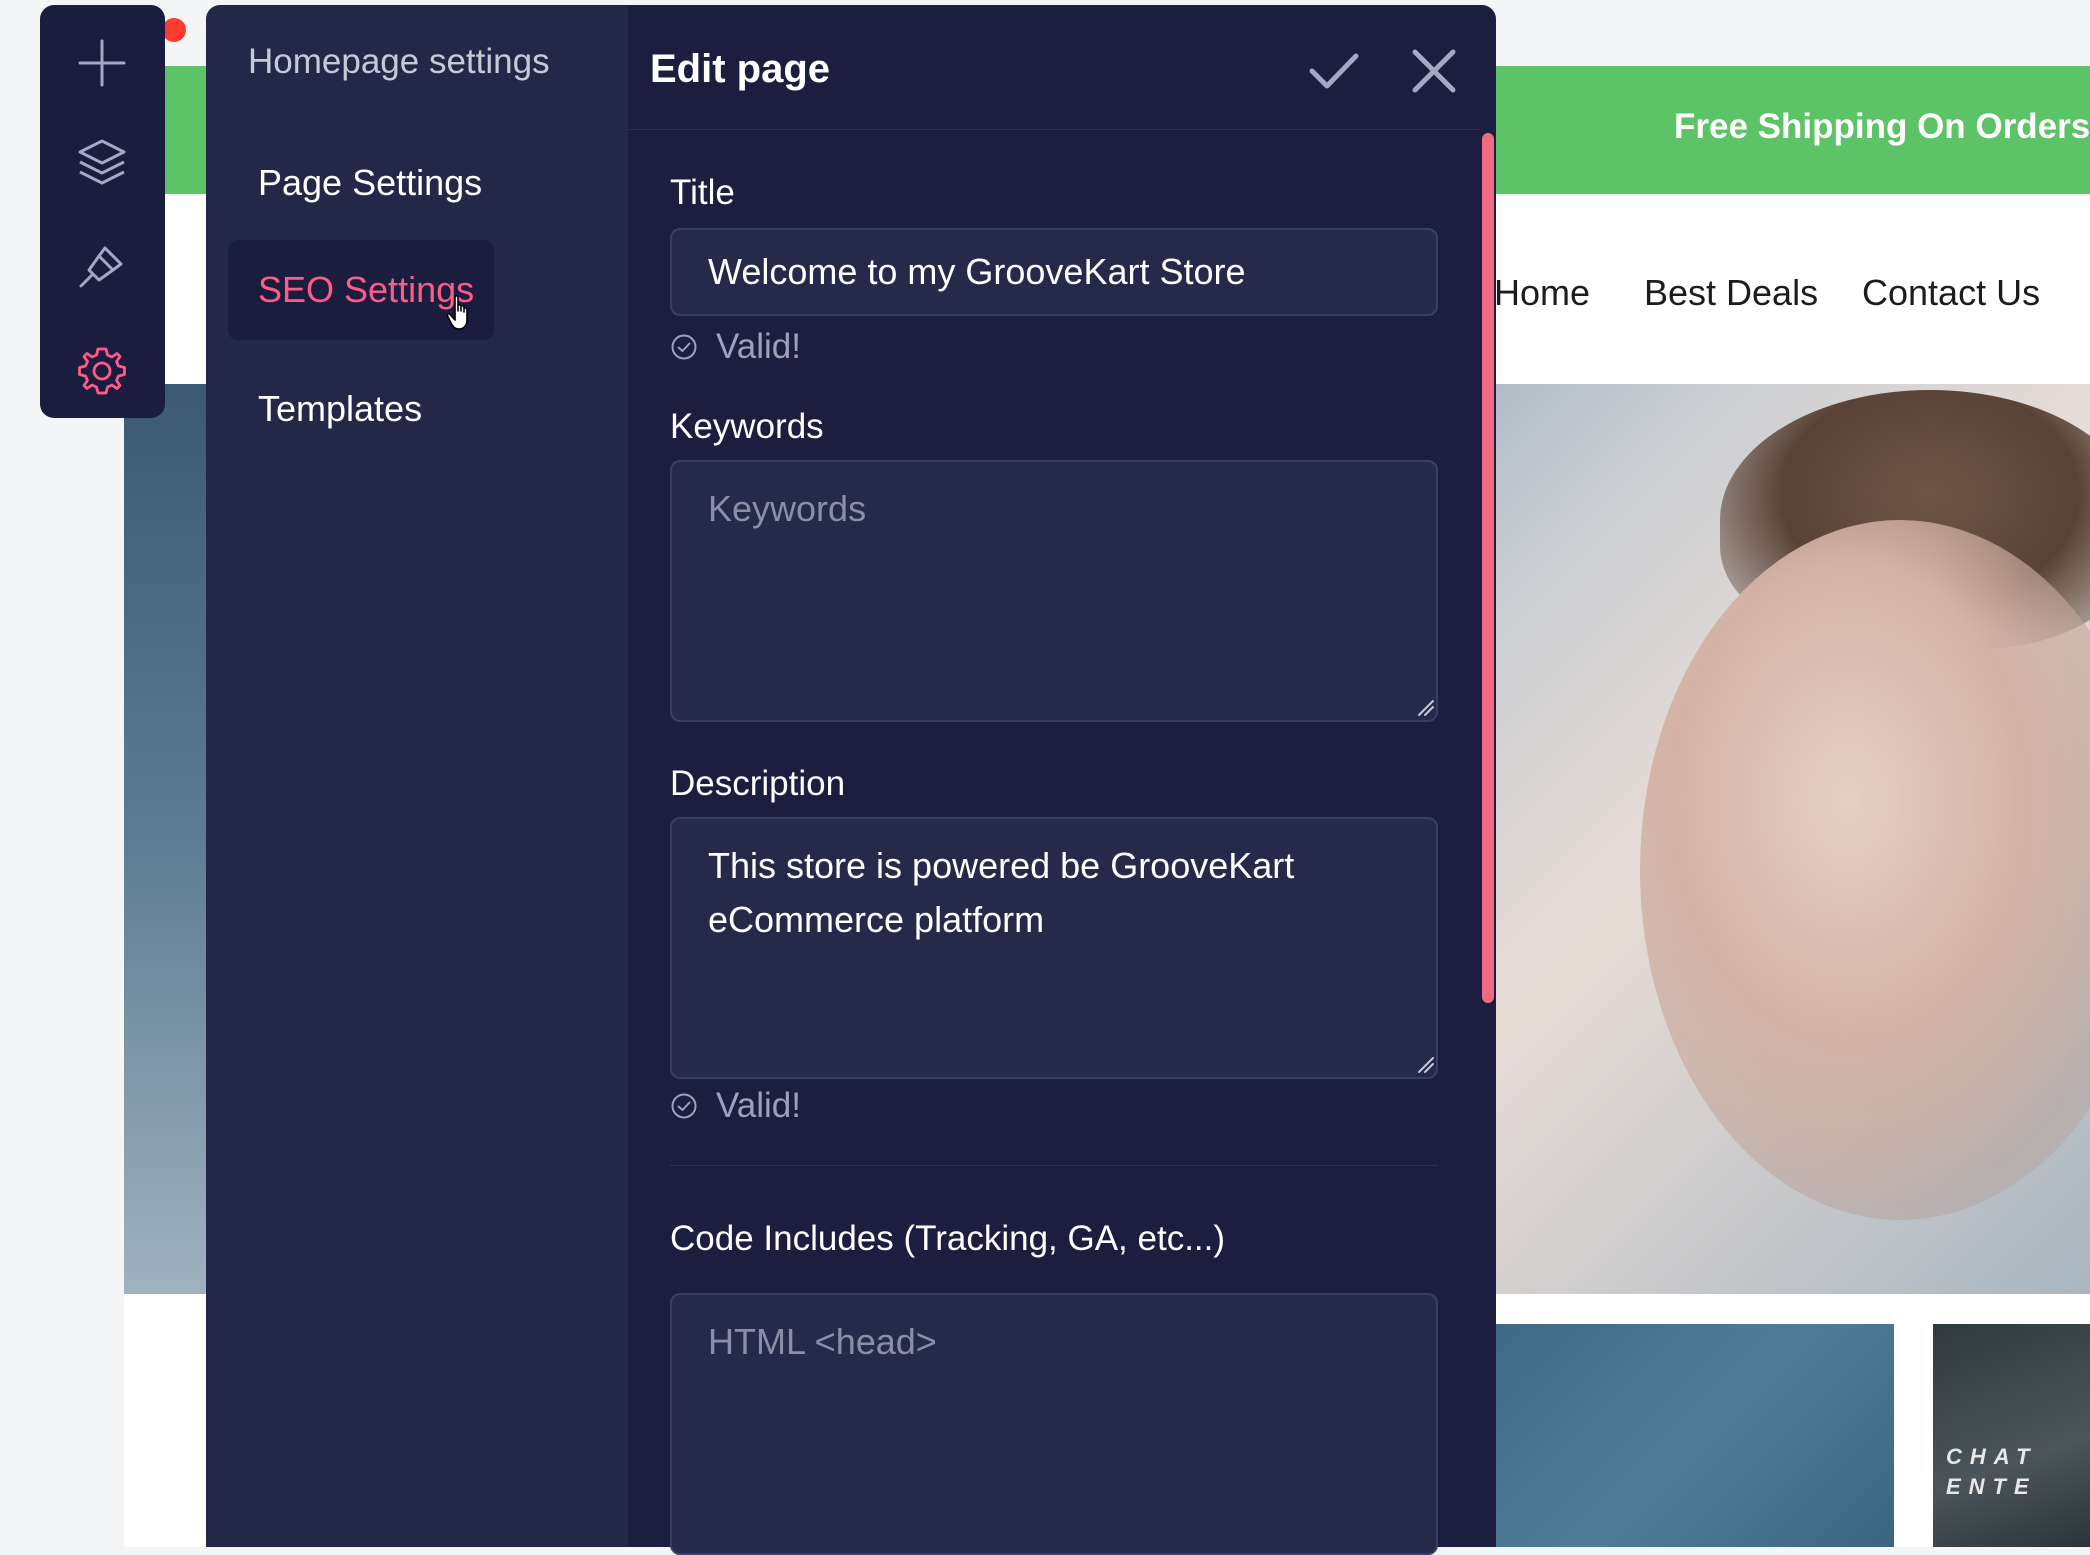  What do you see at coordinates (948, 1238) in the screenshot?
I see `code-includes-label: Code Includes (Tracking, GA, etc...)` at bounding box center [948, 1238].